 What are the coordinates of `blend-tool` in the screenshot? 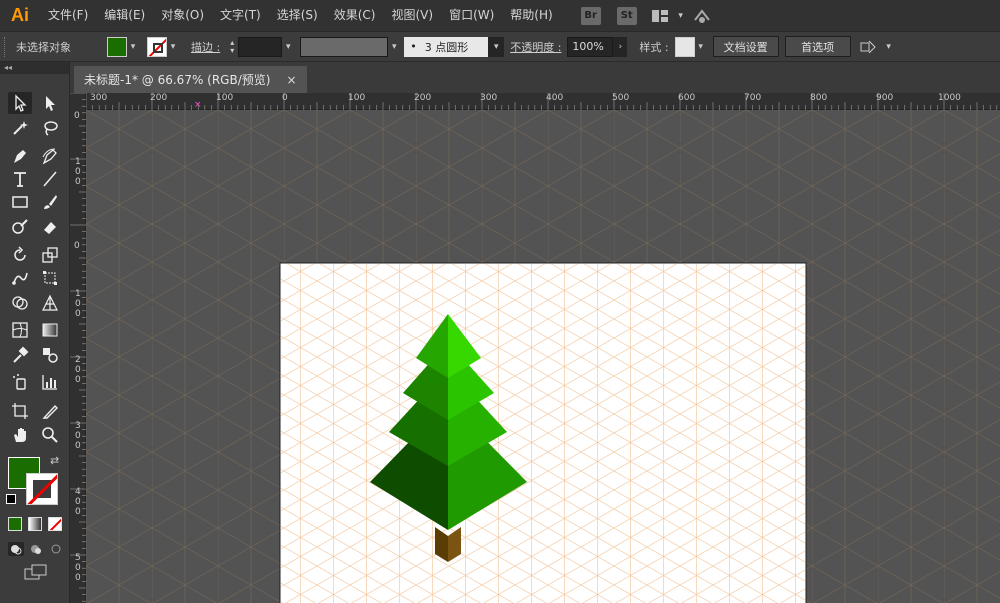 It's located at (50, 355).